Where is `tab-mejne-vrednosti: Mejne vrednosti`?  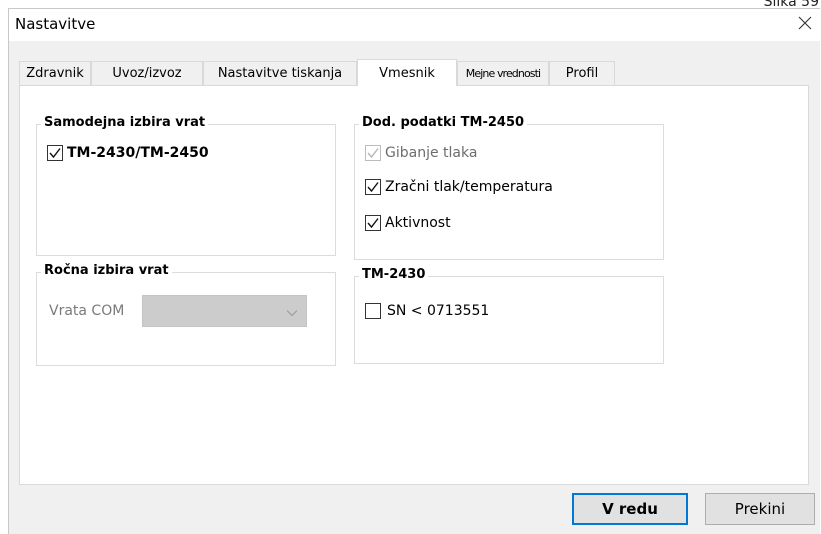 tab-mejne-vrednosti: Mejne vrednosti is located at coordinates (503, 73).